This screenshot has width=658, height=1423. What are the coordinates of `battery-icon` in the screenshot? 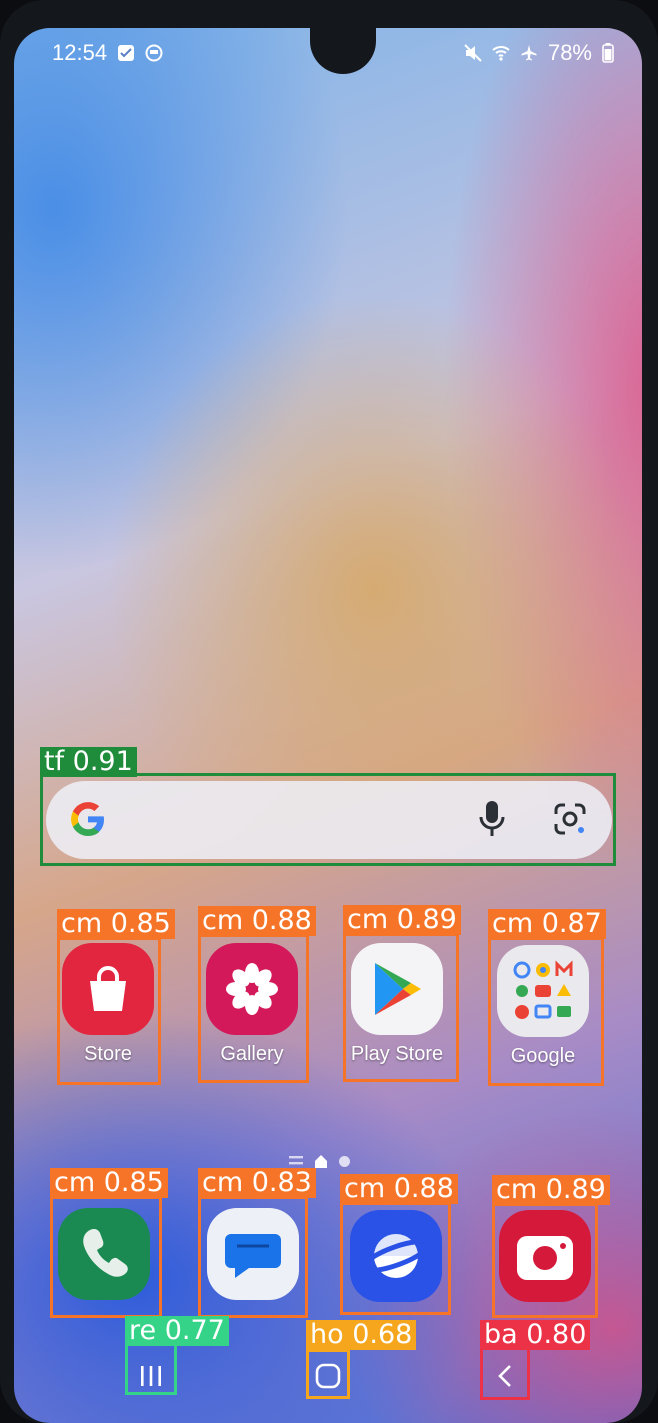 It's located at (608, 53).